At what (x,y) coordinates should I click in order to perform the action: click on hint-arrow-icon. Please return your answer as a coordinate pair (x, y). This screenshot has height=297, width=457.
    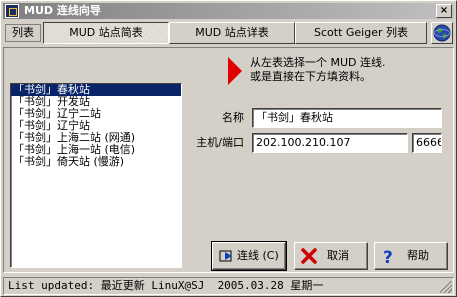
    Looking at the image, I should click on (235, 71).